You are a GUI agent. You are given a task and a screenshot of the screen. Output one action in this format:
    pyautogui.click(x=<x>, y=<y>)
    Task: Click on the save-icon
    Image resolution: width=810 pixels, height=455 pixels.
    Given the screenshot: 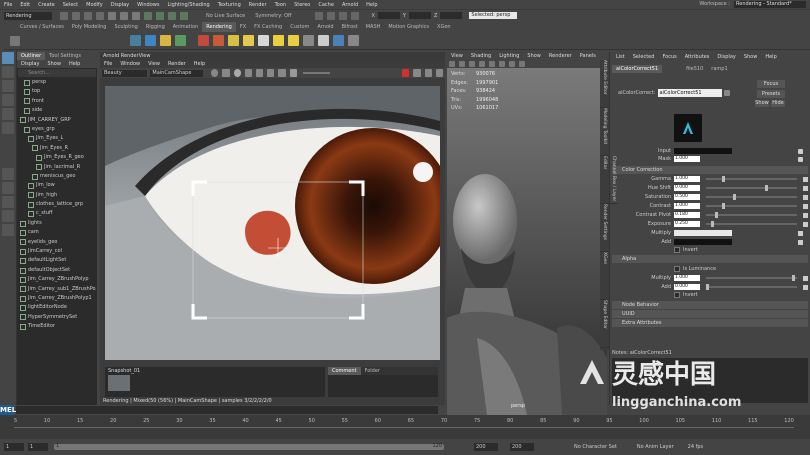 What is the action you would take?
    pyautogui.click(x=76, y=15)
    